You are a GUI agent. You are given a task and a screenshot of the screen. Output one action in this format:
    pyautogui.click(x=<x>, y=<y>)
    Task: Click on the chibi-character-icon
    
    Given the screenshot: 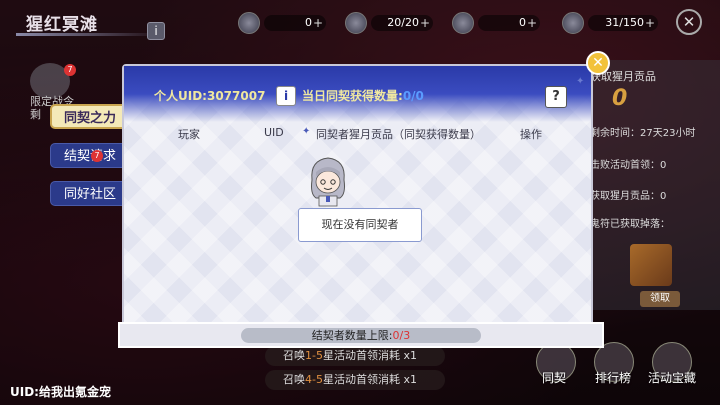 What is the action you would take?
    pyautogui.click(x=328, y=182)
    